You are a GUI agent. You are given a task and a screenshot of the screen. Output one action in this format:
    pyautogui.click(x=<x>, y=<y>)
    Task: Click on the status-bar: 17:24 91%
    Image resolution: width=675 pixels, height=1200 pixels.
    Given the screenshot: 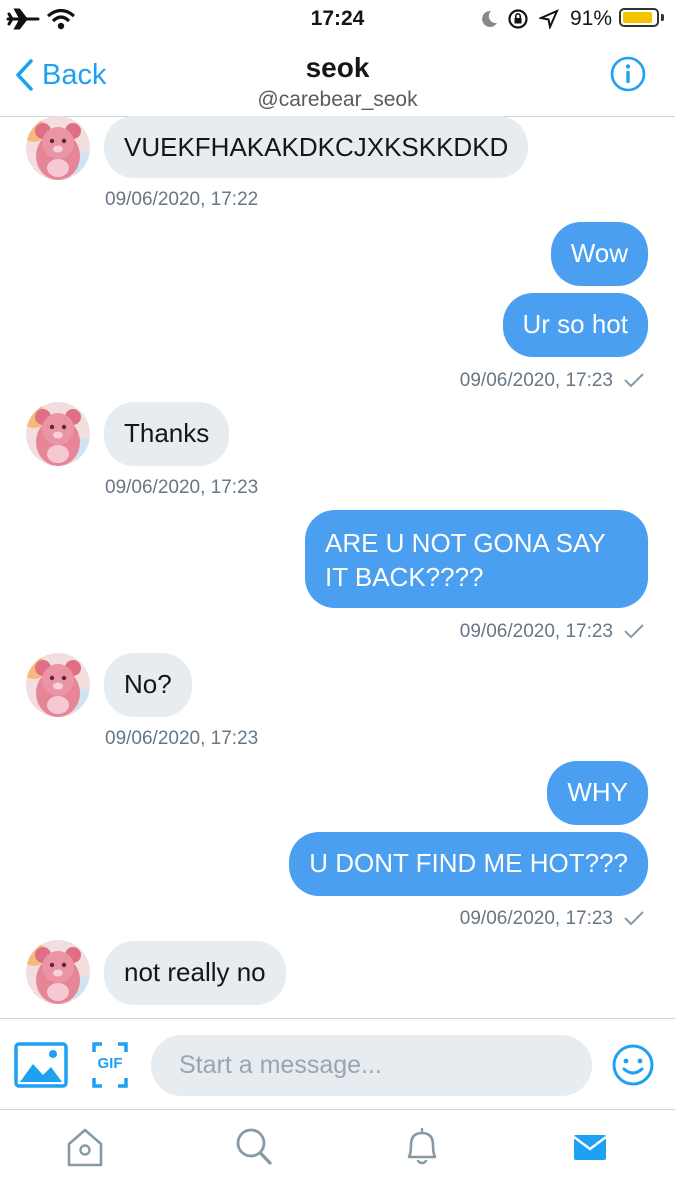 What is the action you would take?
    pyautogui.click(x=337, y=20)
    